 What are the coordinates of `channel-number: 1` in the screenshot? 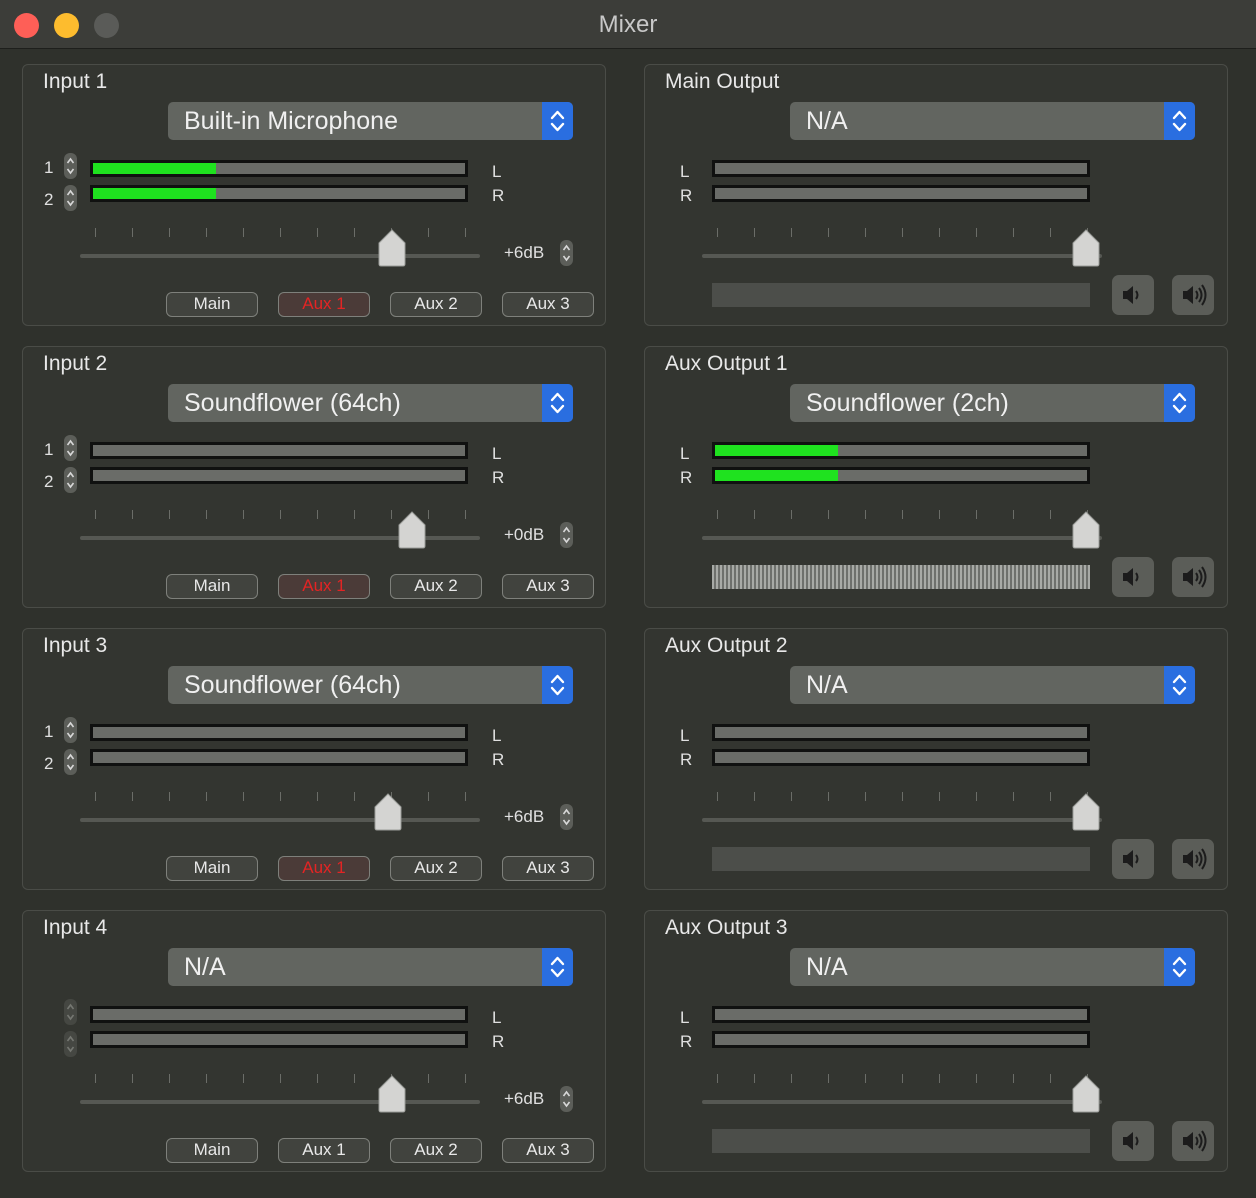 It's located at (49, 731).